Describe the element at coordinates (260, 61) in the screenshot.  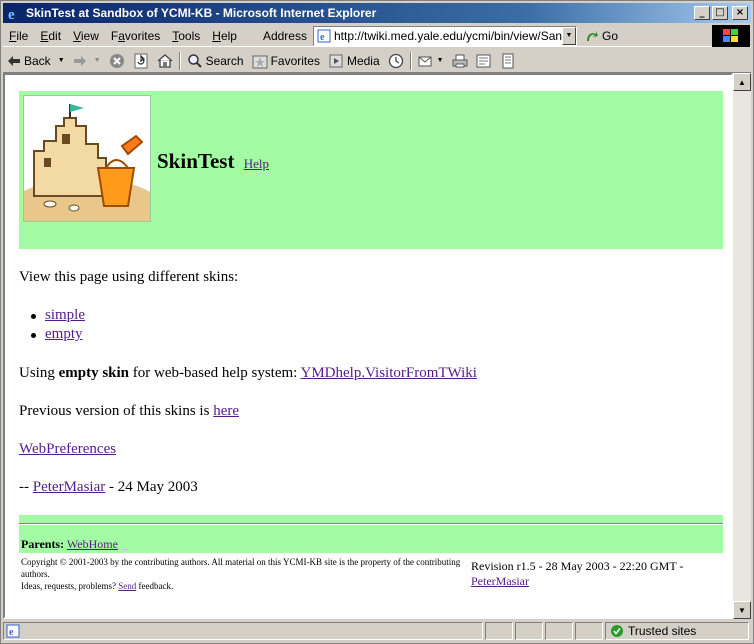
I see `favorites-star-icon` at that location.